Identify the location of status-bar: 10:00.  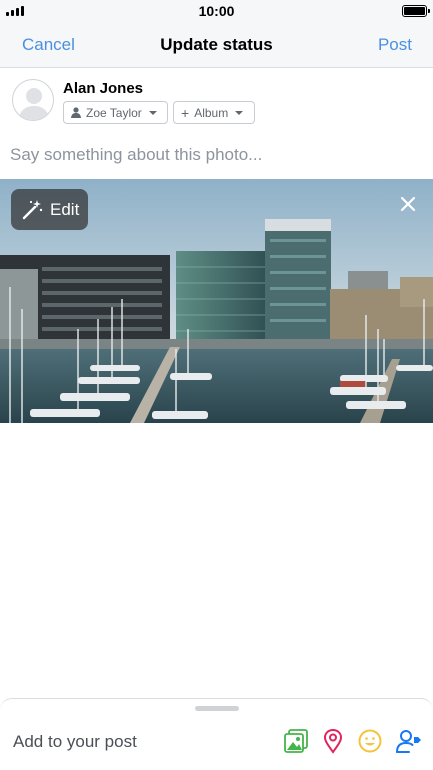
(216, 11).